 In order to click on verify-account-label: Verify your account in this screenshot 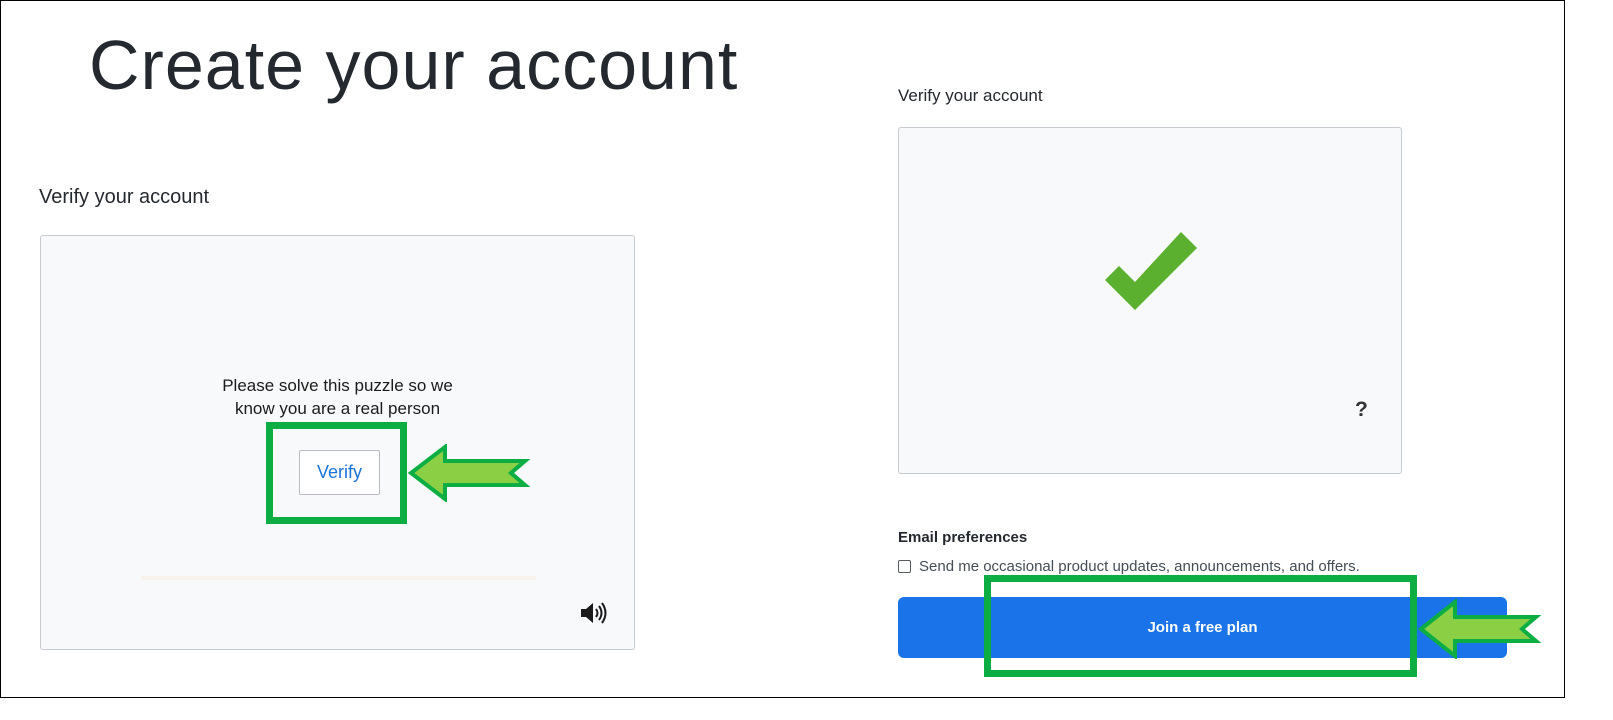, I will do `click(124, 197)`.